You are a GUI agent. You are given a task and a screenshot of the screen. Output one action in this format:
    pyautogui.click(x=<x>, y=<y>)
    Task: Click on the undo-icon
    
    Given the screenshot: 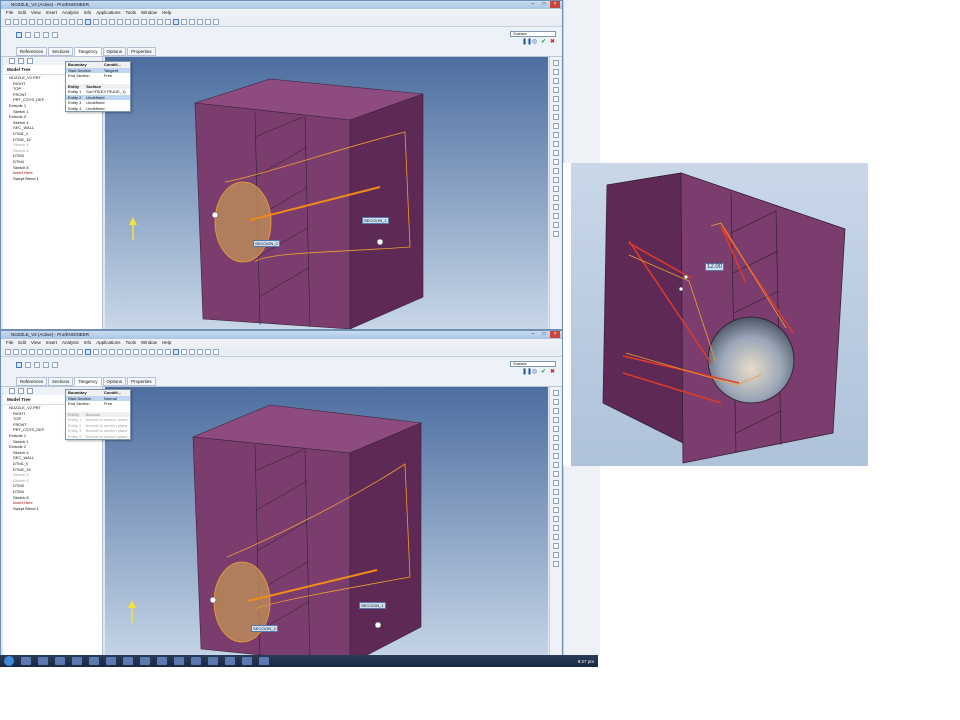 What is the action you would take?
    pyautogui.click(x=48, y=22)
    